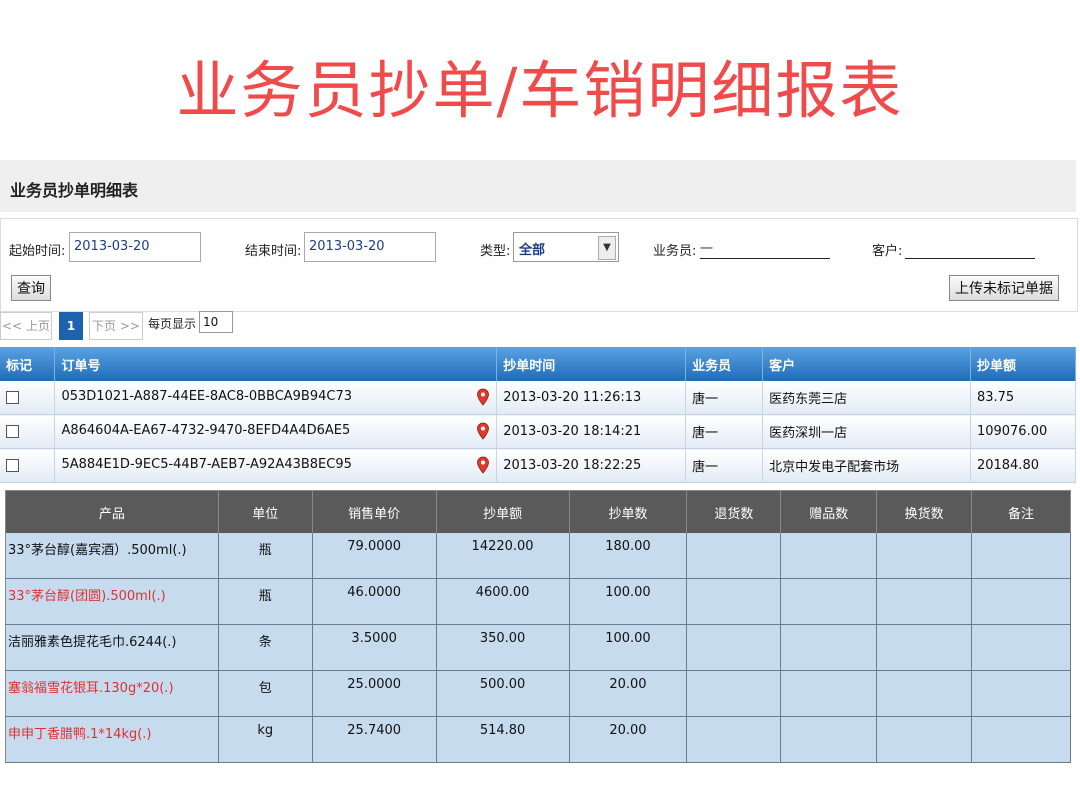 The image size is (1080, 791). I want to click on order-time: 2013-03-20 18:22:25, so click(591, 465).